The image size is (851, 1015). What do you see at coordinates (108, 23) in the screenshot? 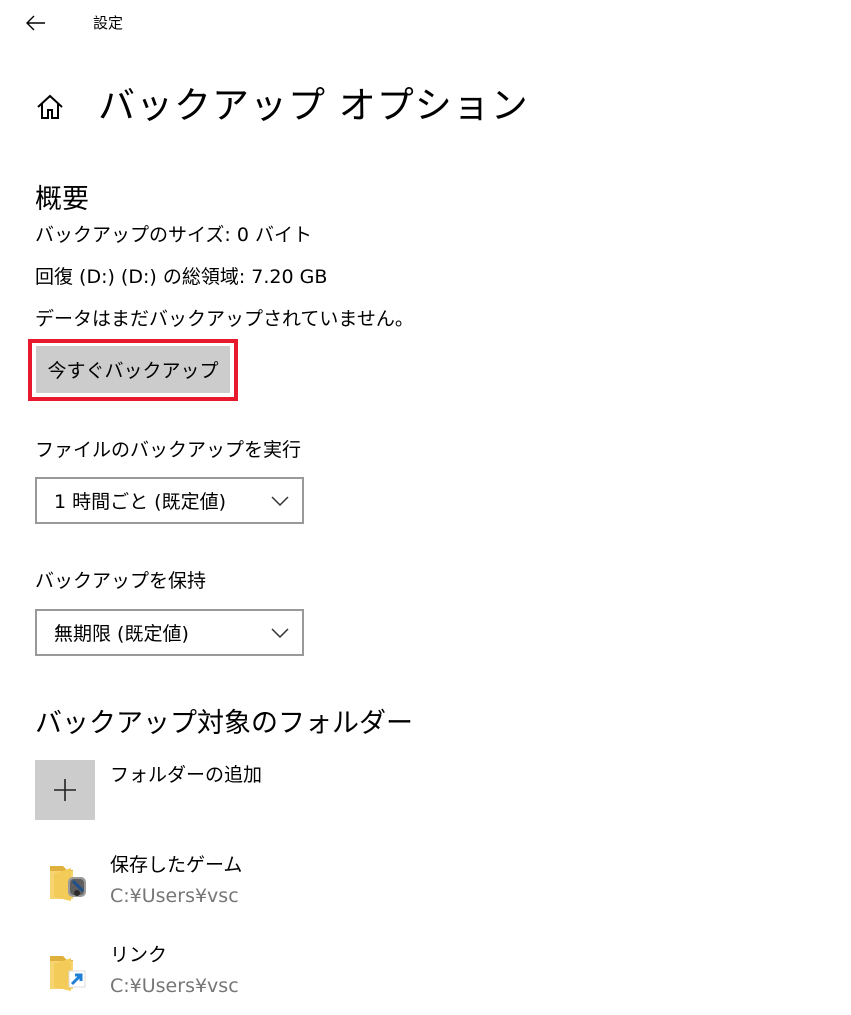
I see `window-title: 設定` at bounding box center [108, 23].